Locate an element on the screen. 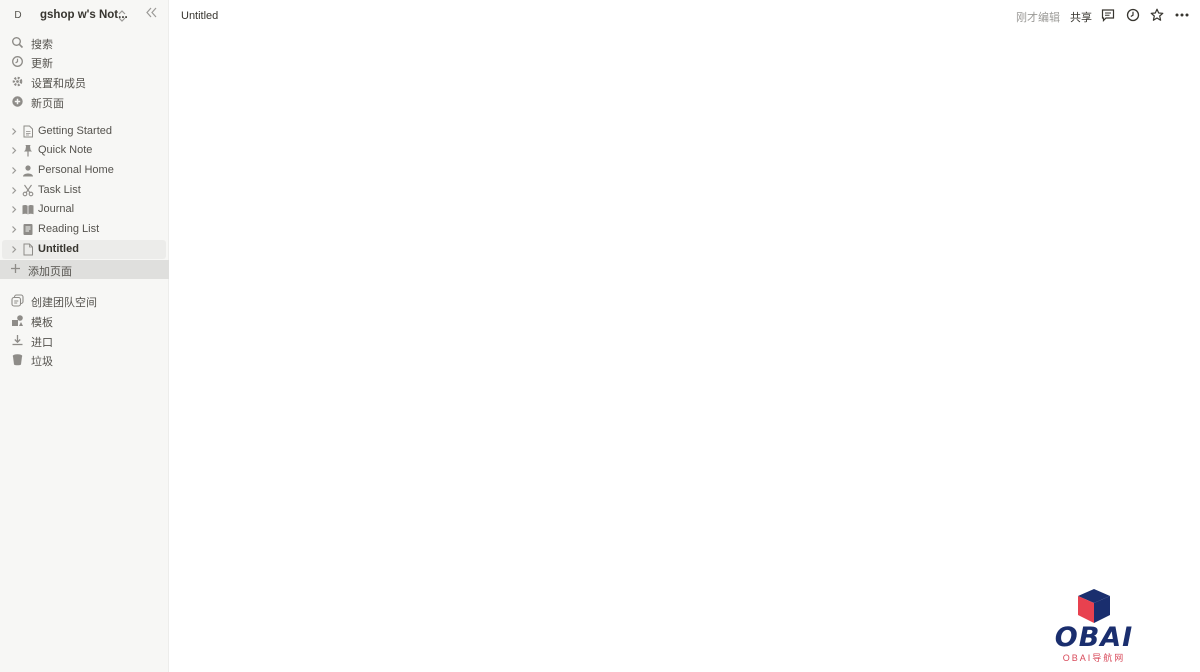  notebook-icon is located at coordinates (28, 229).